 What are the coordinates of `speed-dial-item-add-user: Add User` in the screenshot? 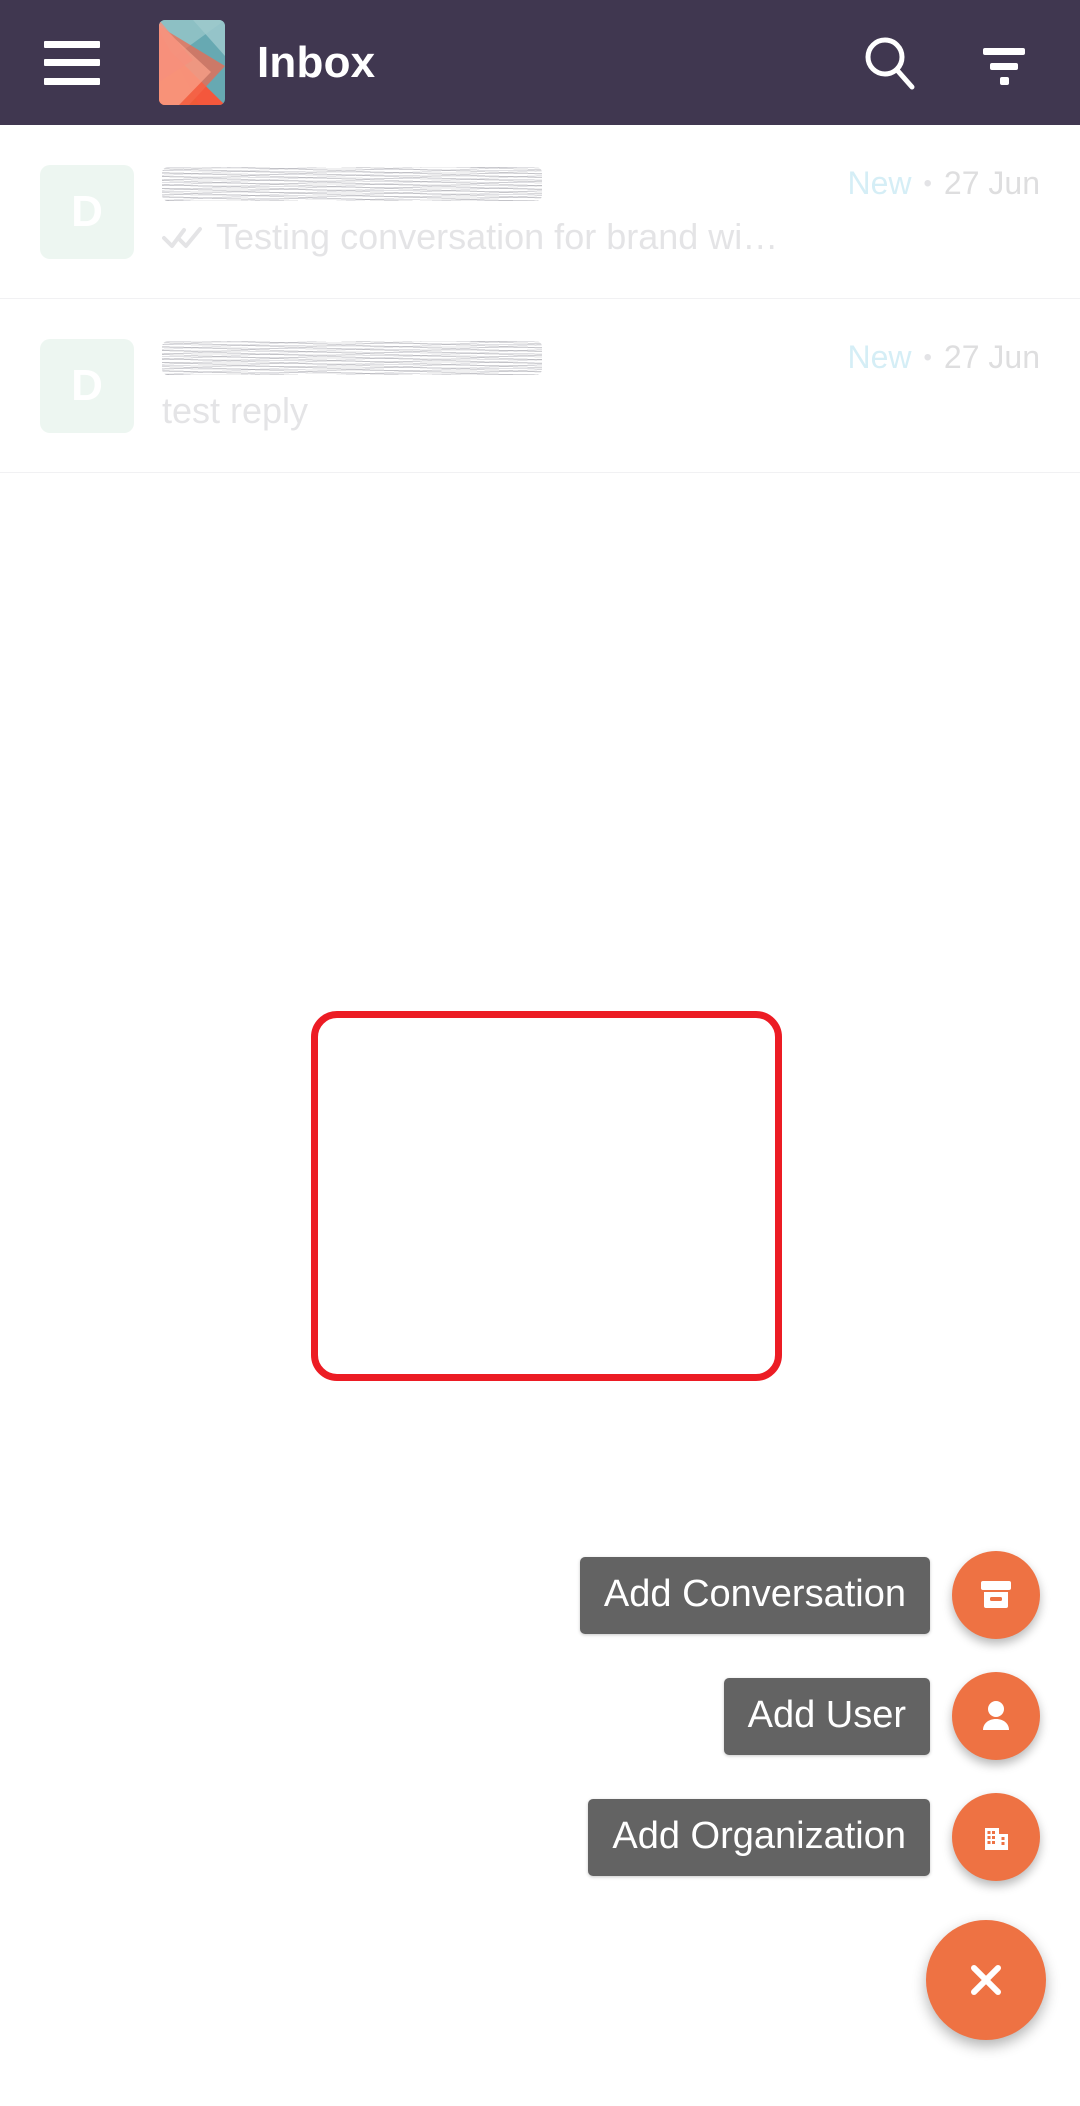 It's located at (881, 1716).